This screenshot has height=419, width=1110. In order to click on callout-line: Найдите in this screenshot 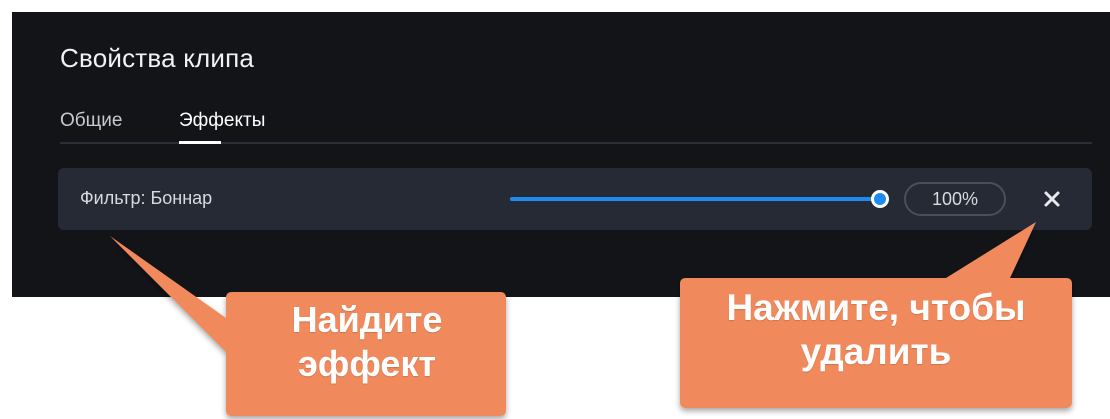, I will do `click(367, 319)`.